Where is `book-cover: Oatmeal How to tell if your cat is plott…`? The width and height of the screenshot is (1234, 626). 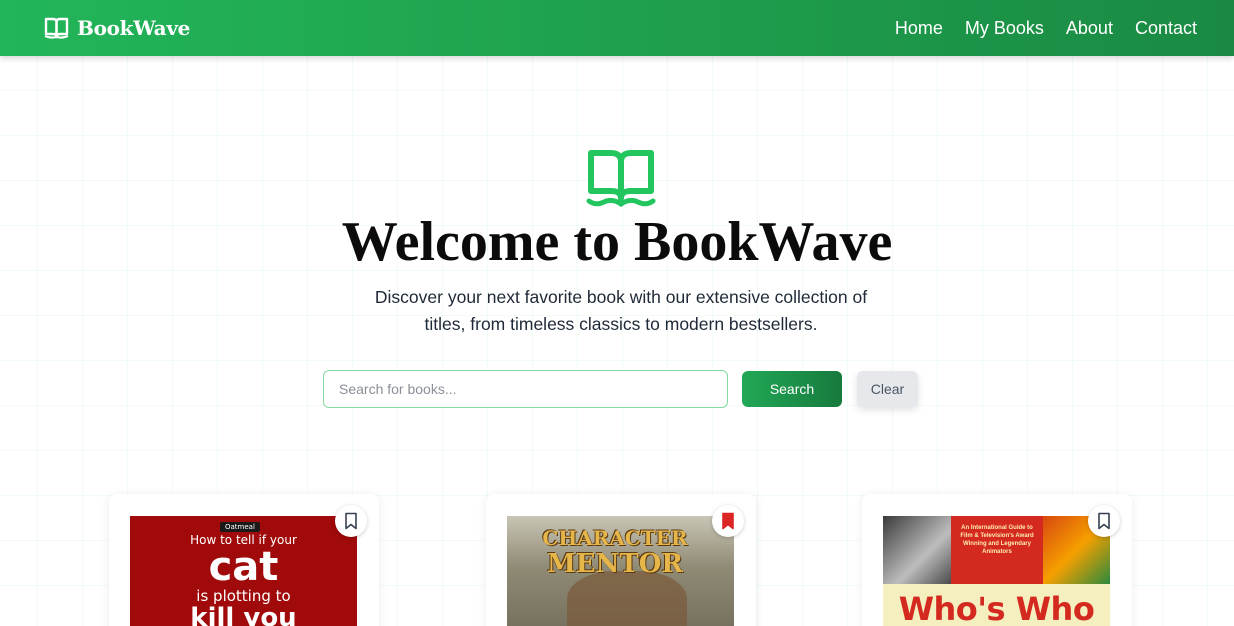
book-cover: Oatmeal How to tell if your cat is plott… is located at coordinates (243, 571).